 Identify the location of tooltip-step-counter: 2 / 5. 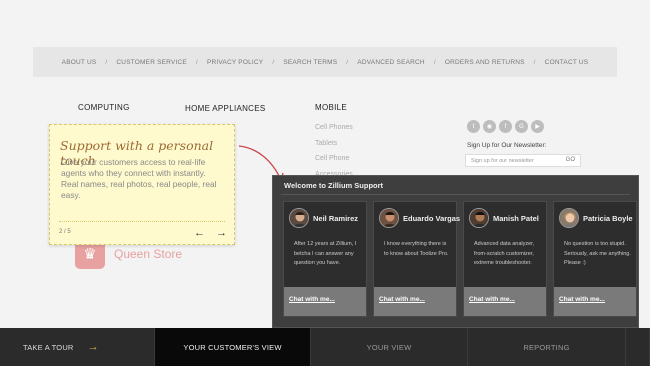
(65, 232).